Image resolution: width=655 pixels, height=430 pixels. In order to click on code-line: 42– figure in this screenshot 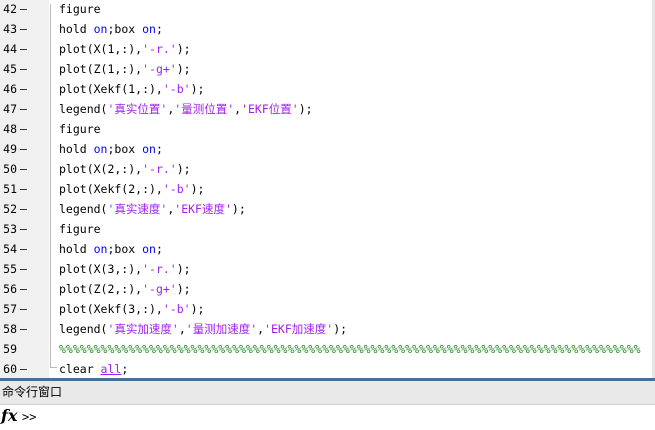, I will do `click(327, 9)`.